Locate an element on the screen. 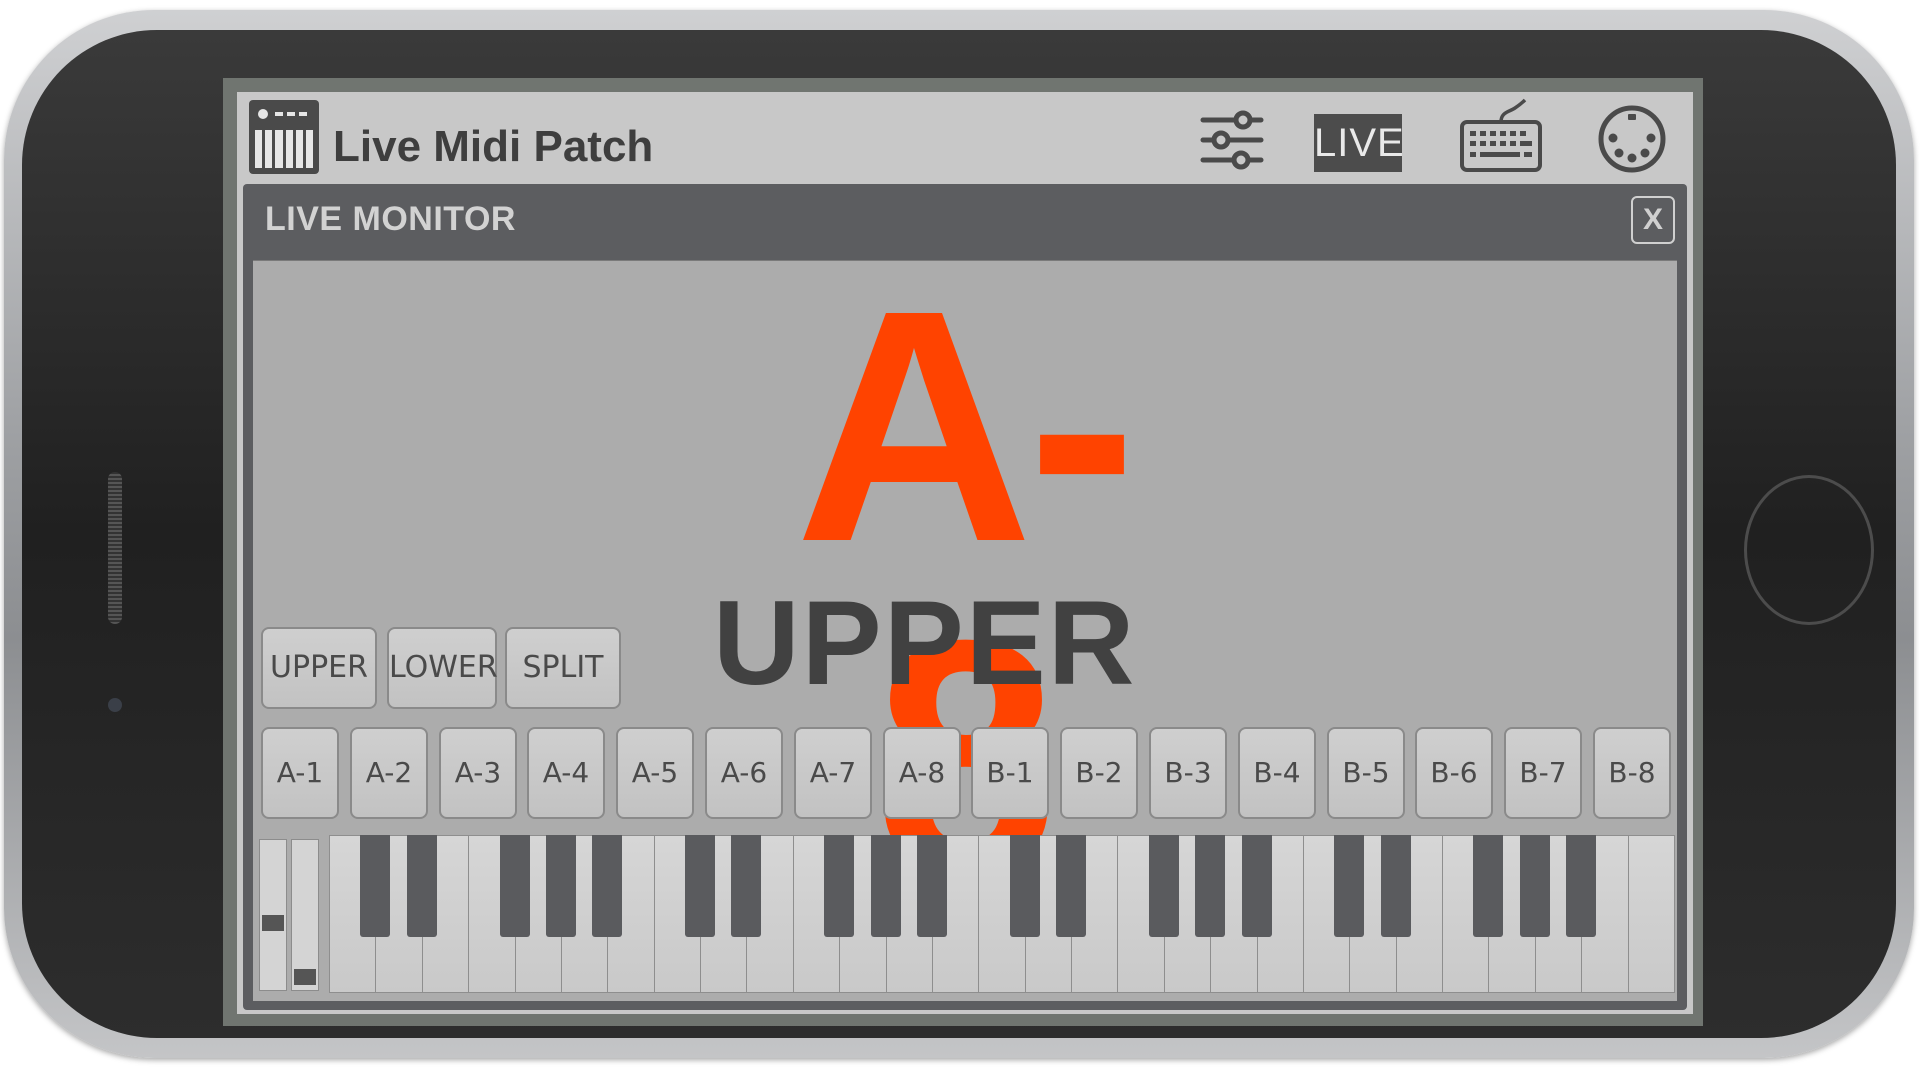 Image resolution: width=1920 pixels, height=1080 pixels. app-logo-icon is located at coordinates (284, 137).